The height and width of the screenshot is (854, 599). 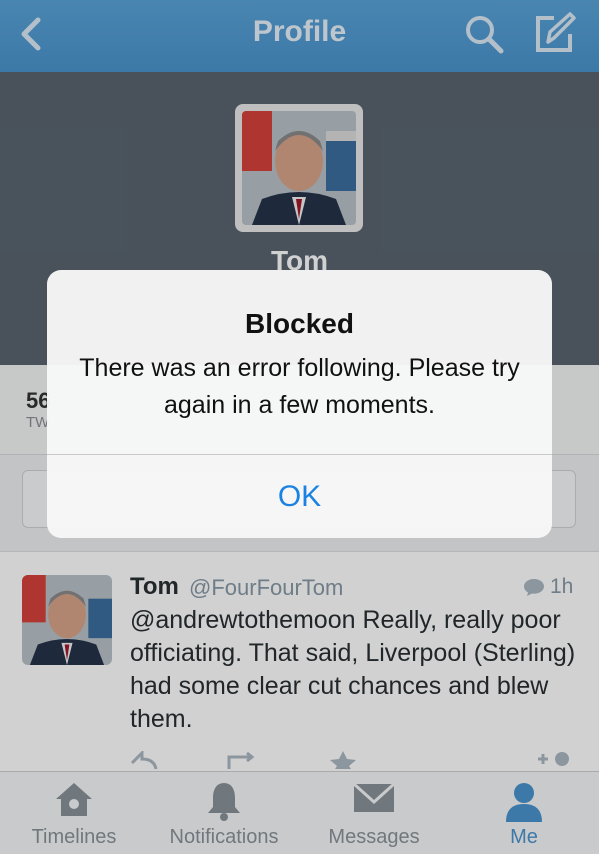 I want to click on alert-title: Blocked, so click(x=299, y=323).